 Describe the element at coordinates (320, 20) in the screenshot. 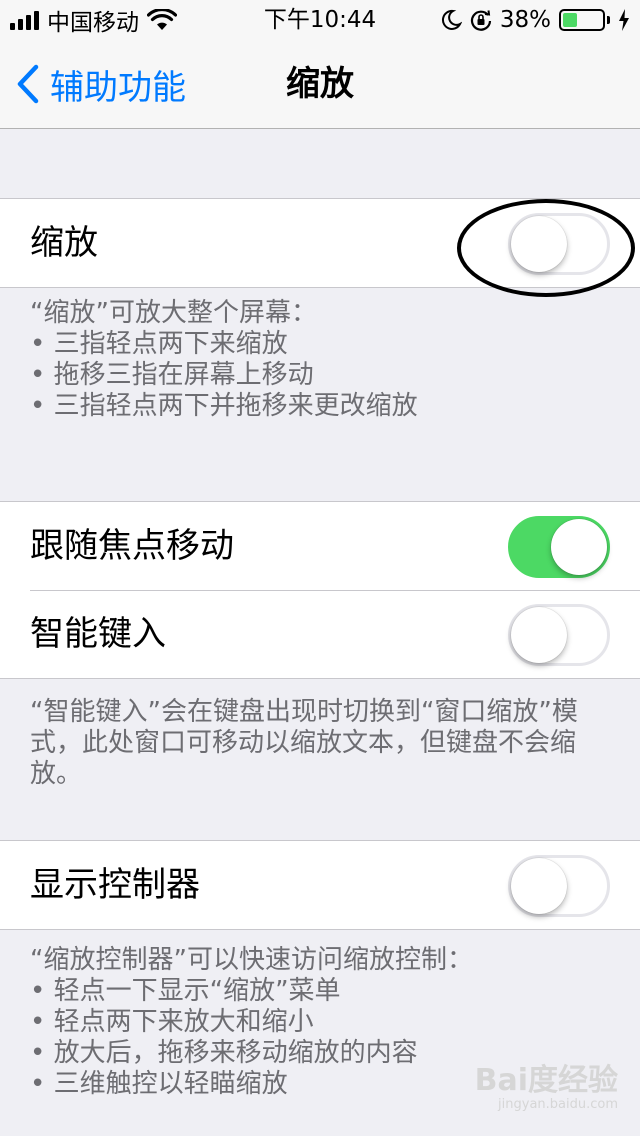

I see `status-bar: 中国移动 下午10:44 38%` at that location.